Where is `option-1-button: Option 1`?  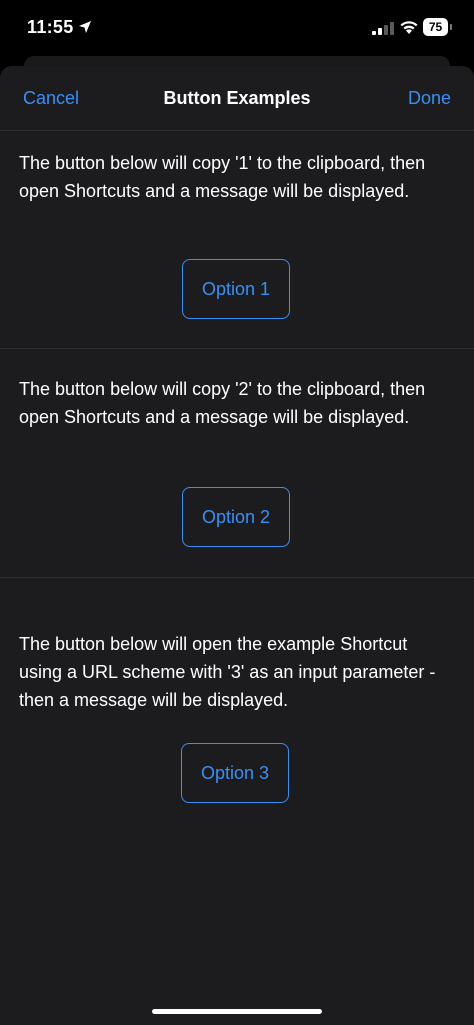 option-1-button: Option 1 is located at coordinates (236, 289).